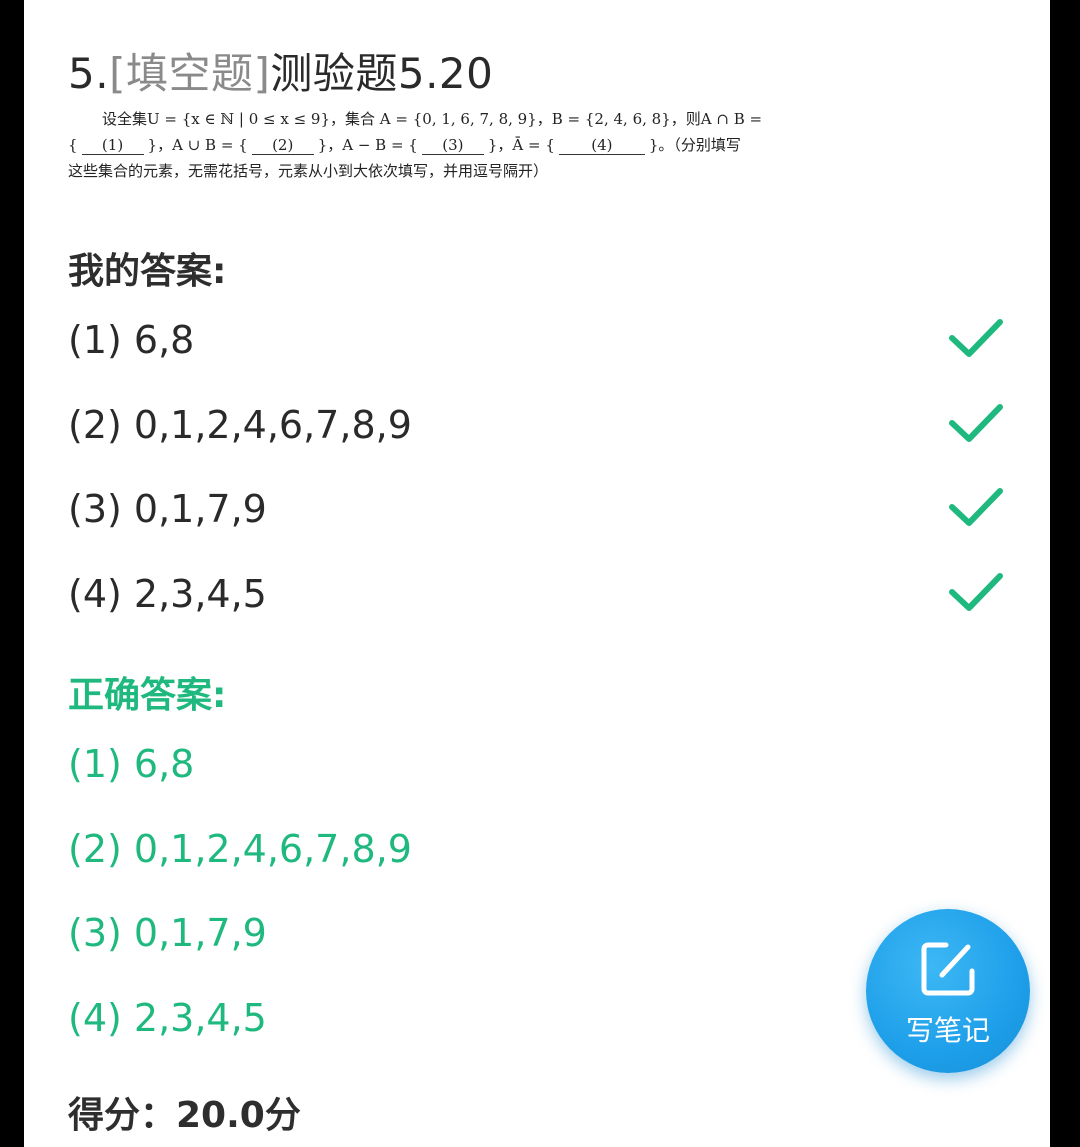  Describe the element at coordinates (73, 145) in the screenshot. I see `question-text: {` at that location.